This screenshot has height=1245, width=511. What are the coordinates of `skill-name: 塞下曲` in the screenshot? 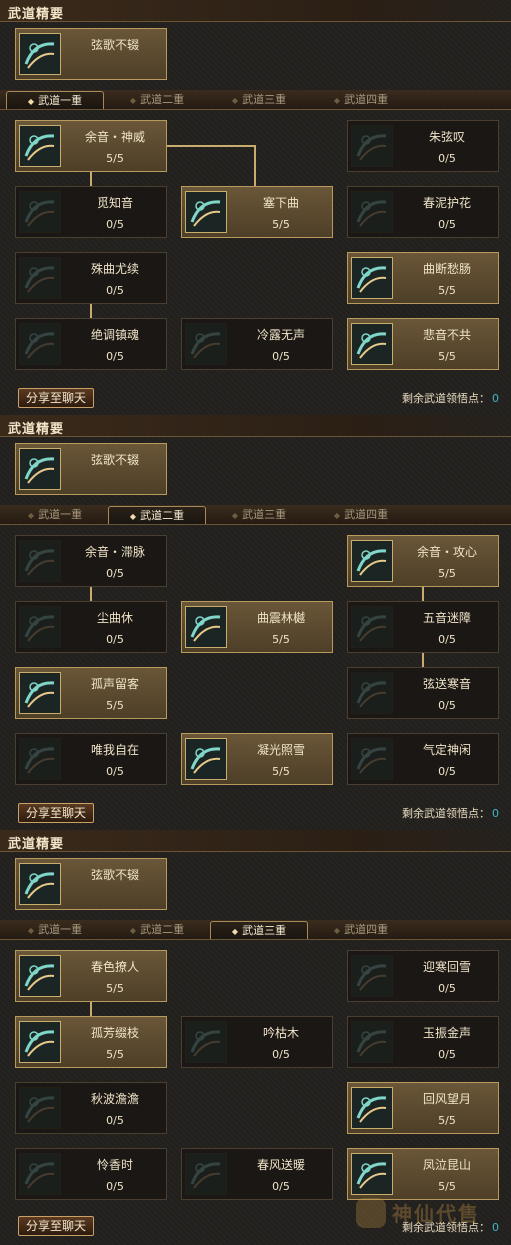 It's located at (280, 203).